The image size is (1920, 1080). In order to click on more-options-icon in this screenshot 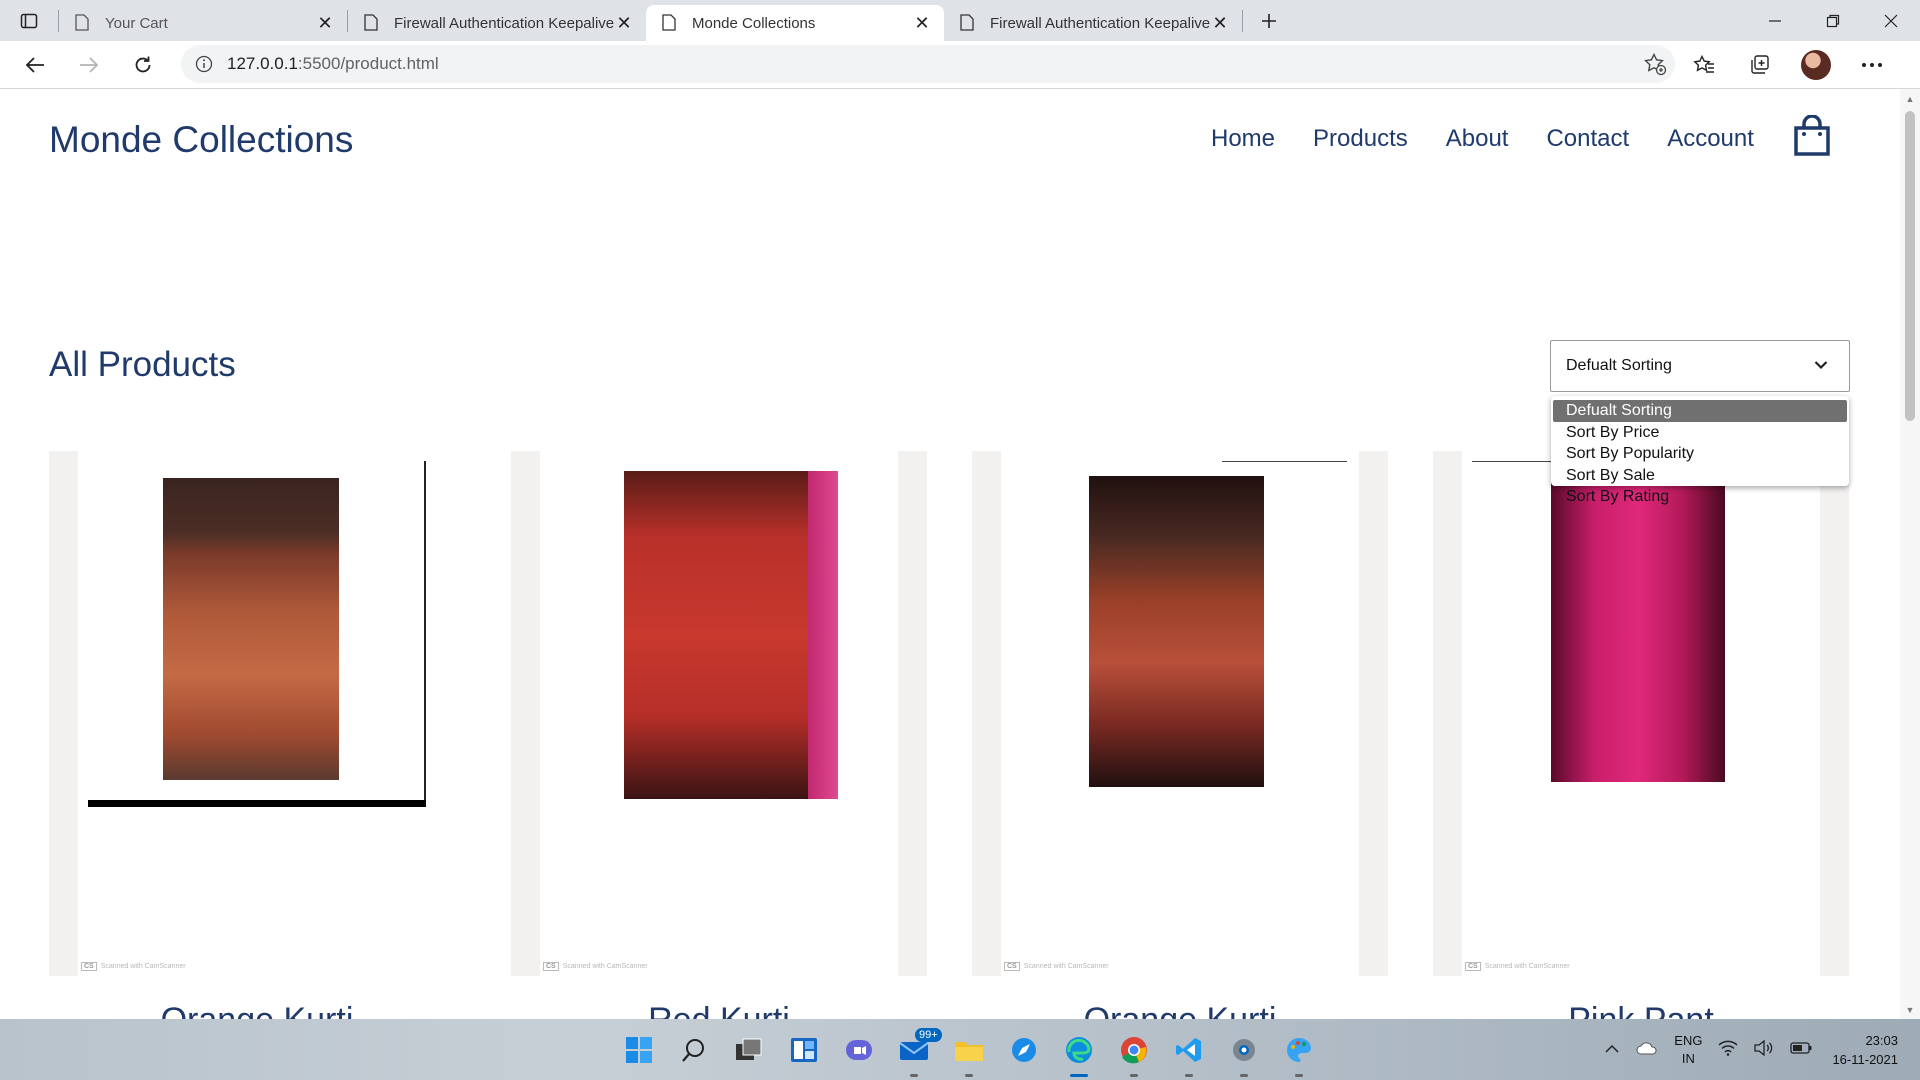, I will do `click(1872, 65)`.